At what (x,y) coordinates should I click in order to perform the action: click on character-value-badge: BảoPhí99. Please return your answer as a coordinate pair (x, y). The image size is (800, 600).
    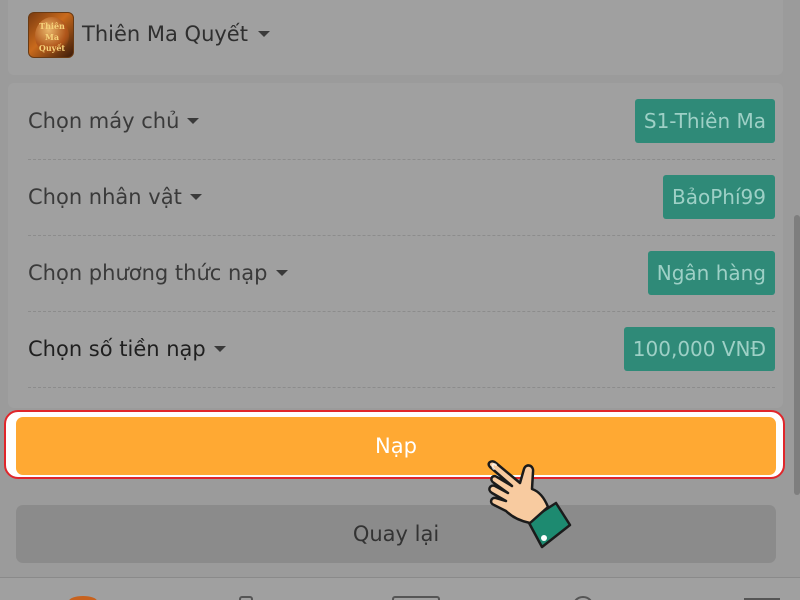
    Looking at the image, I should click on (719, 197).